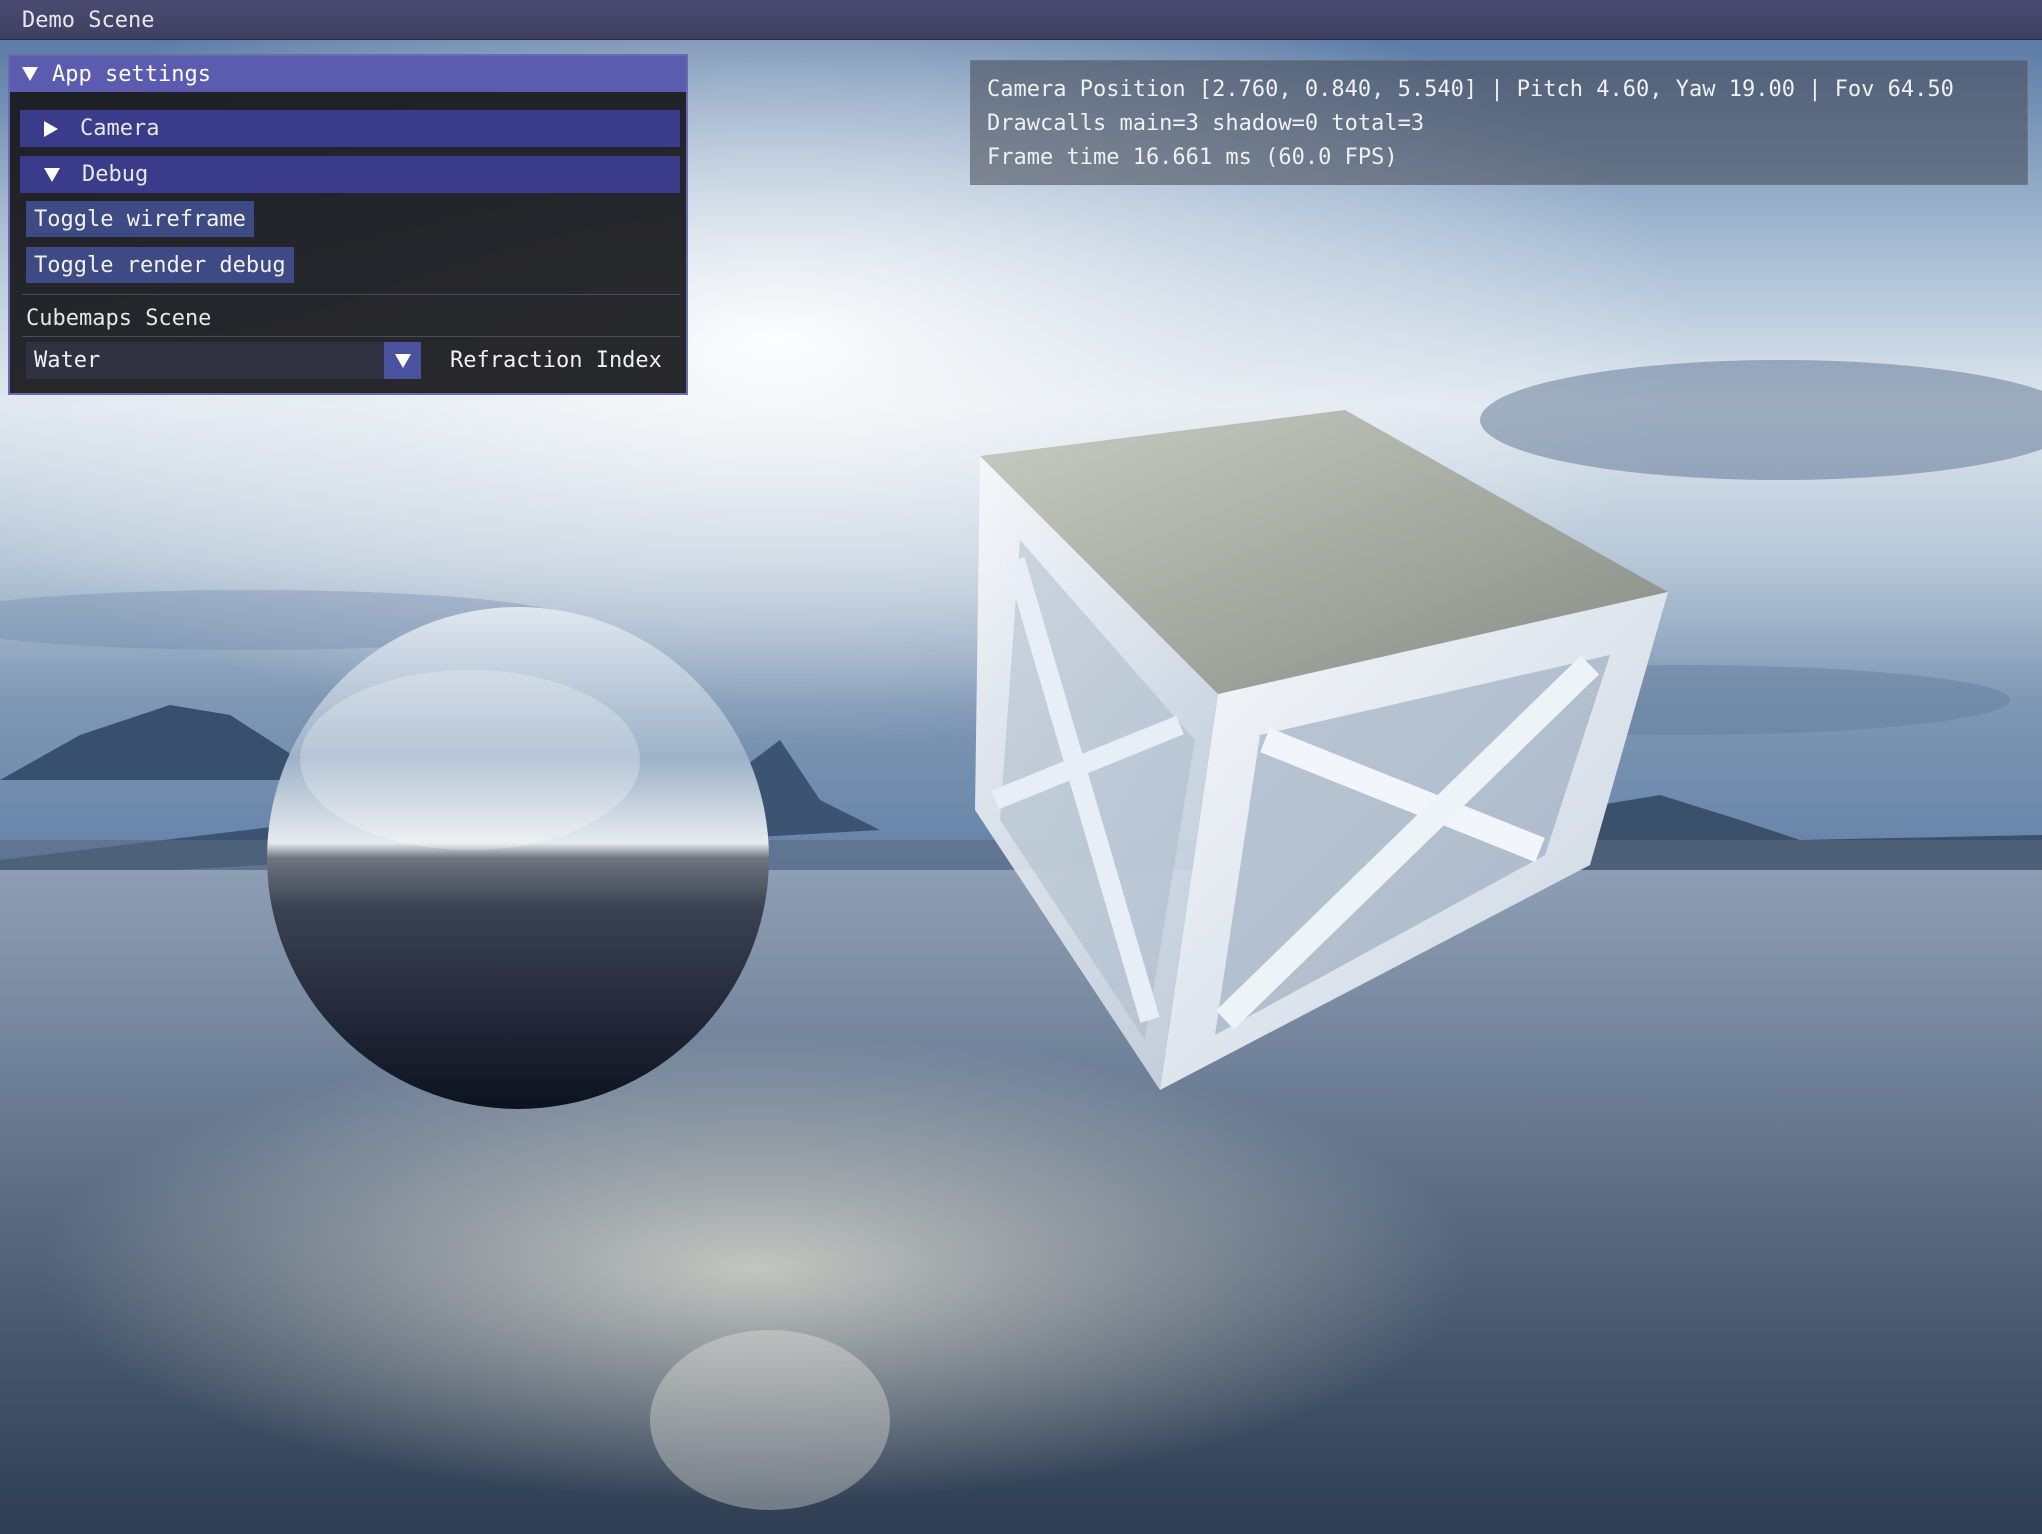 The image size is (2042, 1534). Describe the element at coordinates (120, 128) in the screenshot. I see `section-label: Camera` at that location.